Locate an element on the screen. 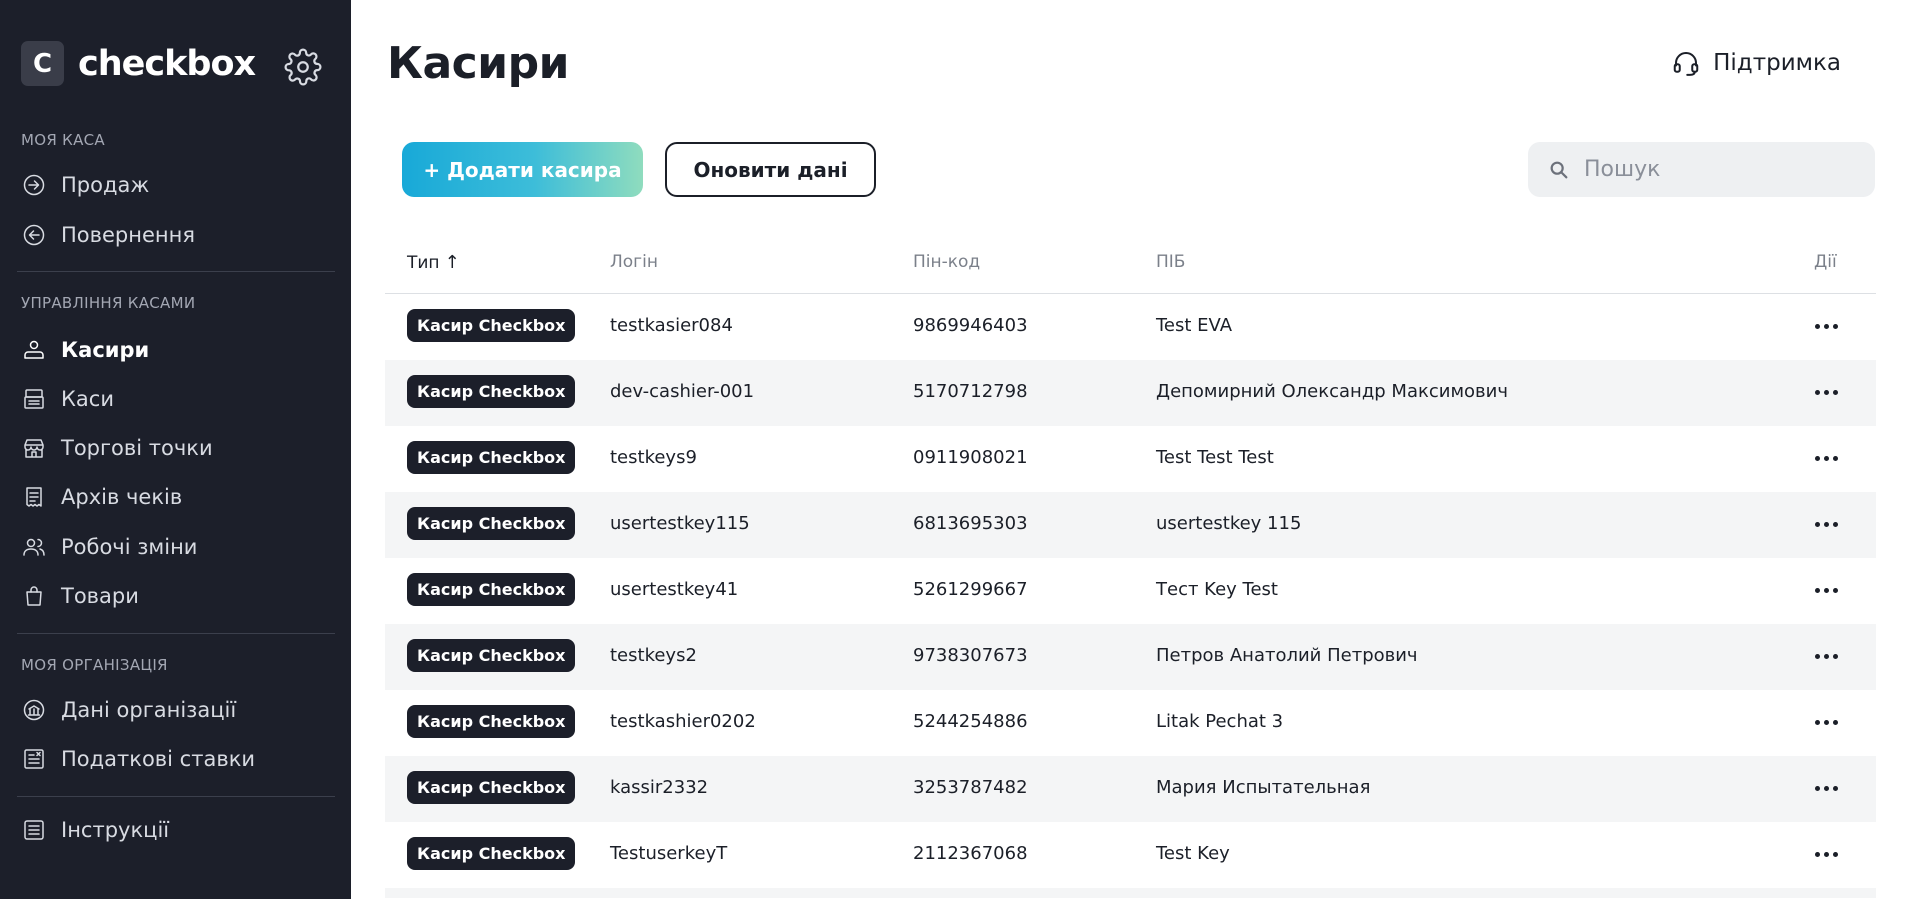 Image resolution: width=1911 pixels, height=899 pixels. sidebar-item-label: Архів чеків is located at coordinates (122, 497).